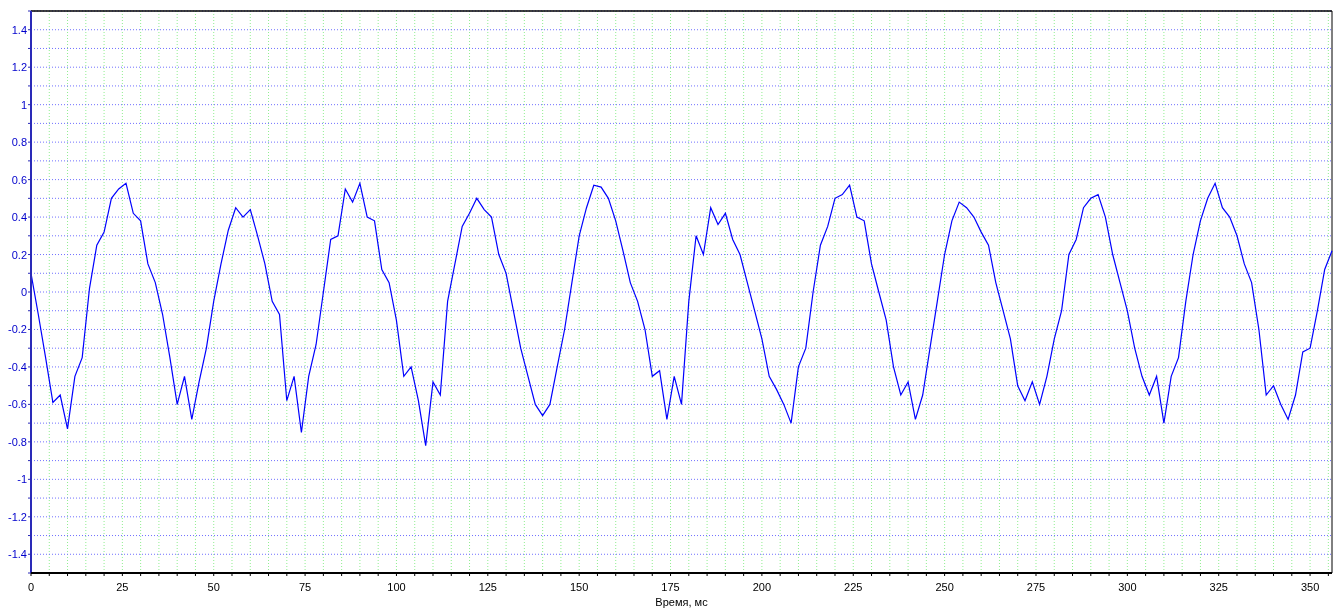 Image resolution: width=1342 pixels, height=609 pixels. I want to click on axis-tick-label: 250, so click(944, 587).